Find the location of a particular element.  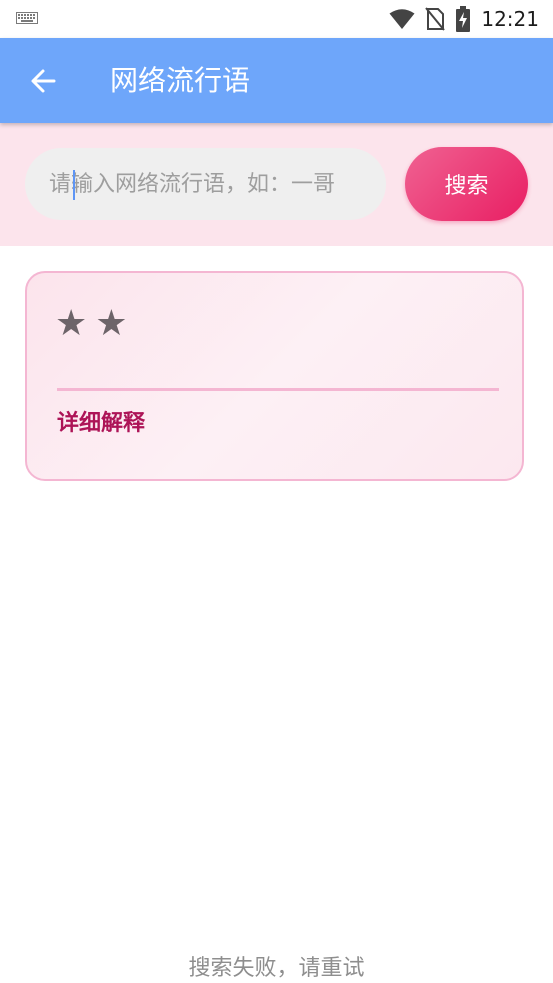

status-time: 12:21 is located at coordinates (510, 19).